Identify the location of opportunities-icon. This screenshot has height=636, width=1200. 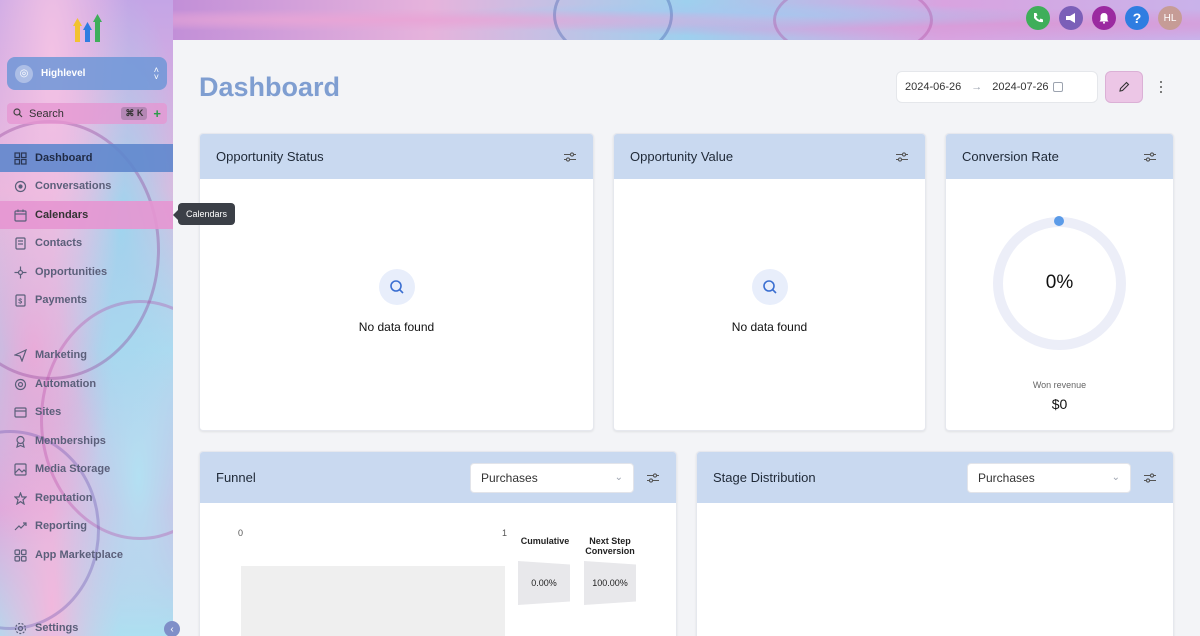
(20, 272).